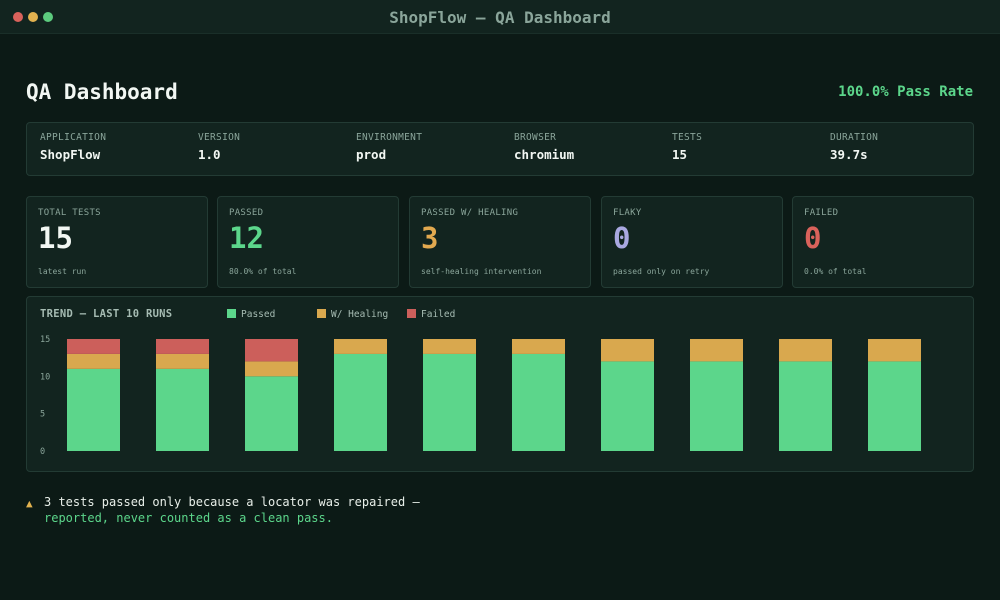 Image resolution: width=1000 pixels, height=600 pixels. Describe the element at coordinates (661, 271) in the screenshot. I see `stat-subtext: passed only on retry` at that location.